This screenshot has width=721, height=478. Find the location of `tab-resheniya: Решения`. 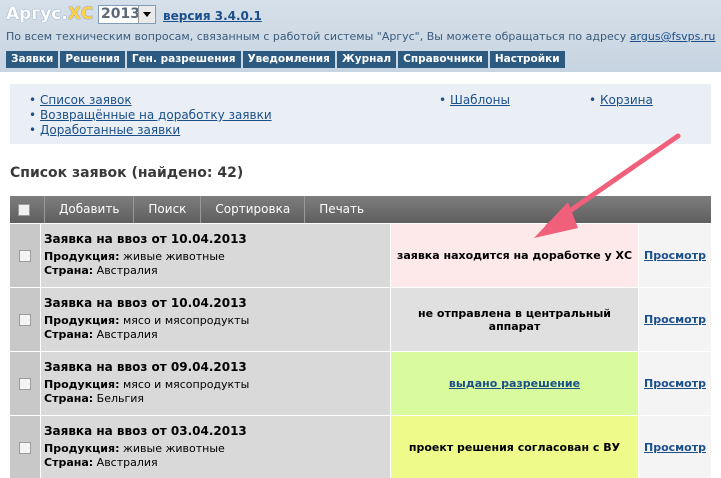

tab-resheniya: Решения is located at coordinates (92, 59).